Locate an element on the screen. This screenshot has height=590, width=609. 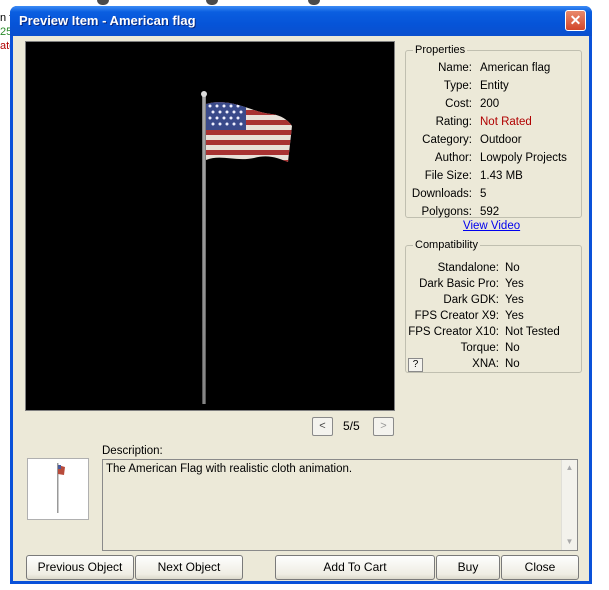
property-value: American flag is located at coordinates (515, 68).